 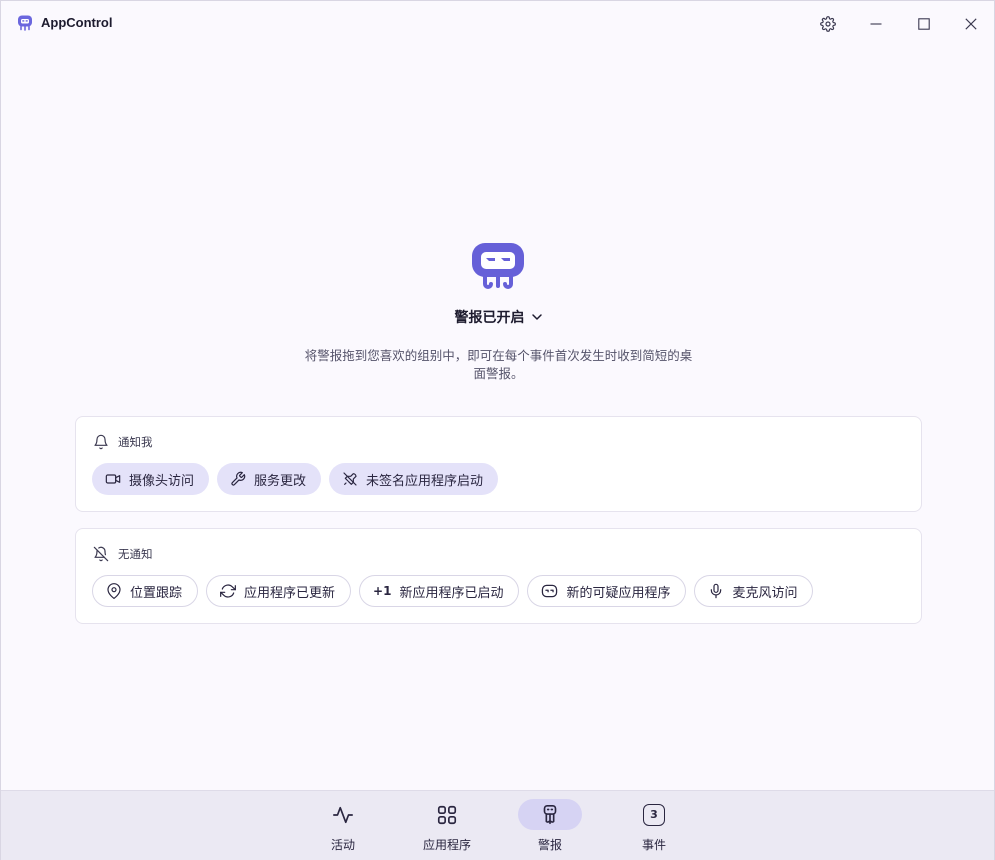 I want to click on minimize-button, so click(x=876, y=24).